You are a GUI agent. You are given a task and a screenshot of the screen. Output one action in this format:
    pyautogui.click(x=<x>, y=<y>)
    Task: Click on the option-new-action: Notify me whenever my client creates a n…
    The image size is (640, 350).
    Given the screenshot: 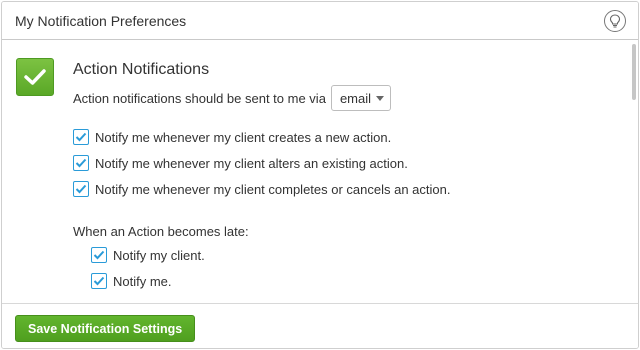 What is the action you would take?
    pyautogui.click(x=232, y=137)
    